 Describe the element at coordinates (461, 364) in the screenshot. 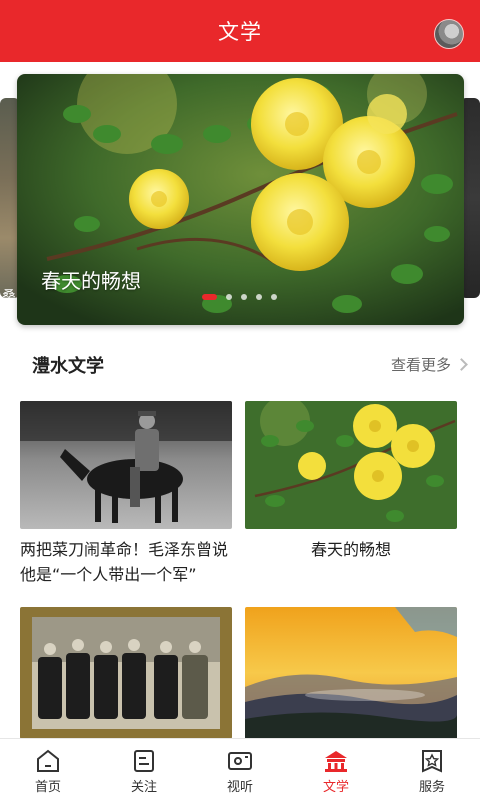

I see `chevron-right-icon` at that location.